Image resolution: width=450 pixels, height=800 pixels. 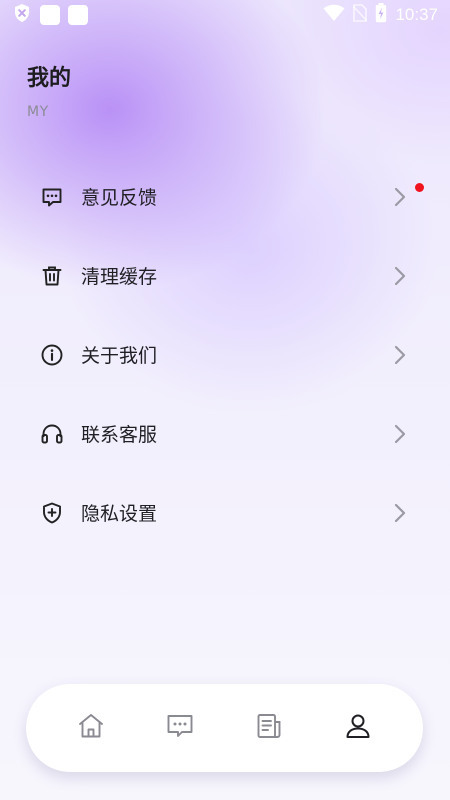 I want to click on menu-item-label: 清理缓存, so click(x=119, y=277).